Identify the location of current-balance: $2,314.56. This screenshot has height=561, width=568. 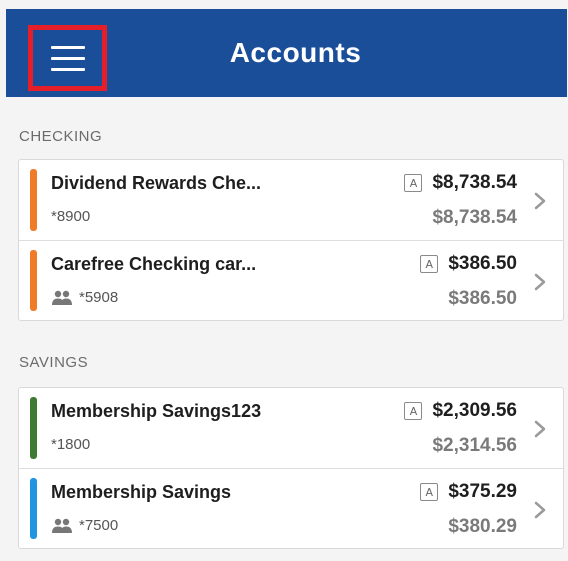
(474, 445).